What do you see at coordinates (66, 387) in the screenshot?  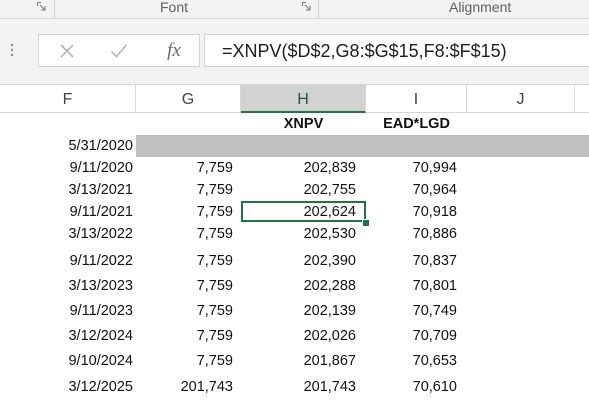 I see `cell-f: 3/12/2025` at bounding box center [66, 387].